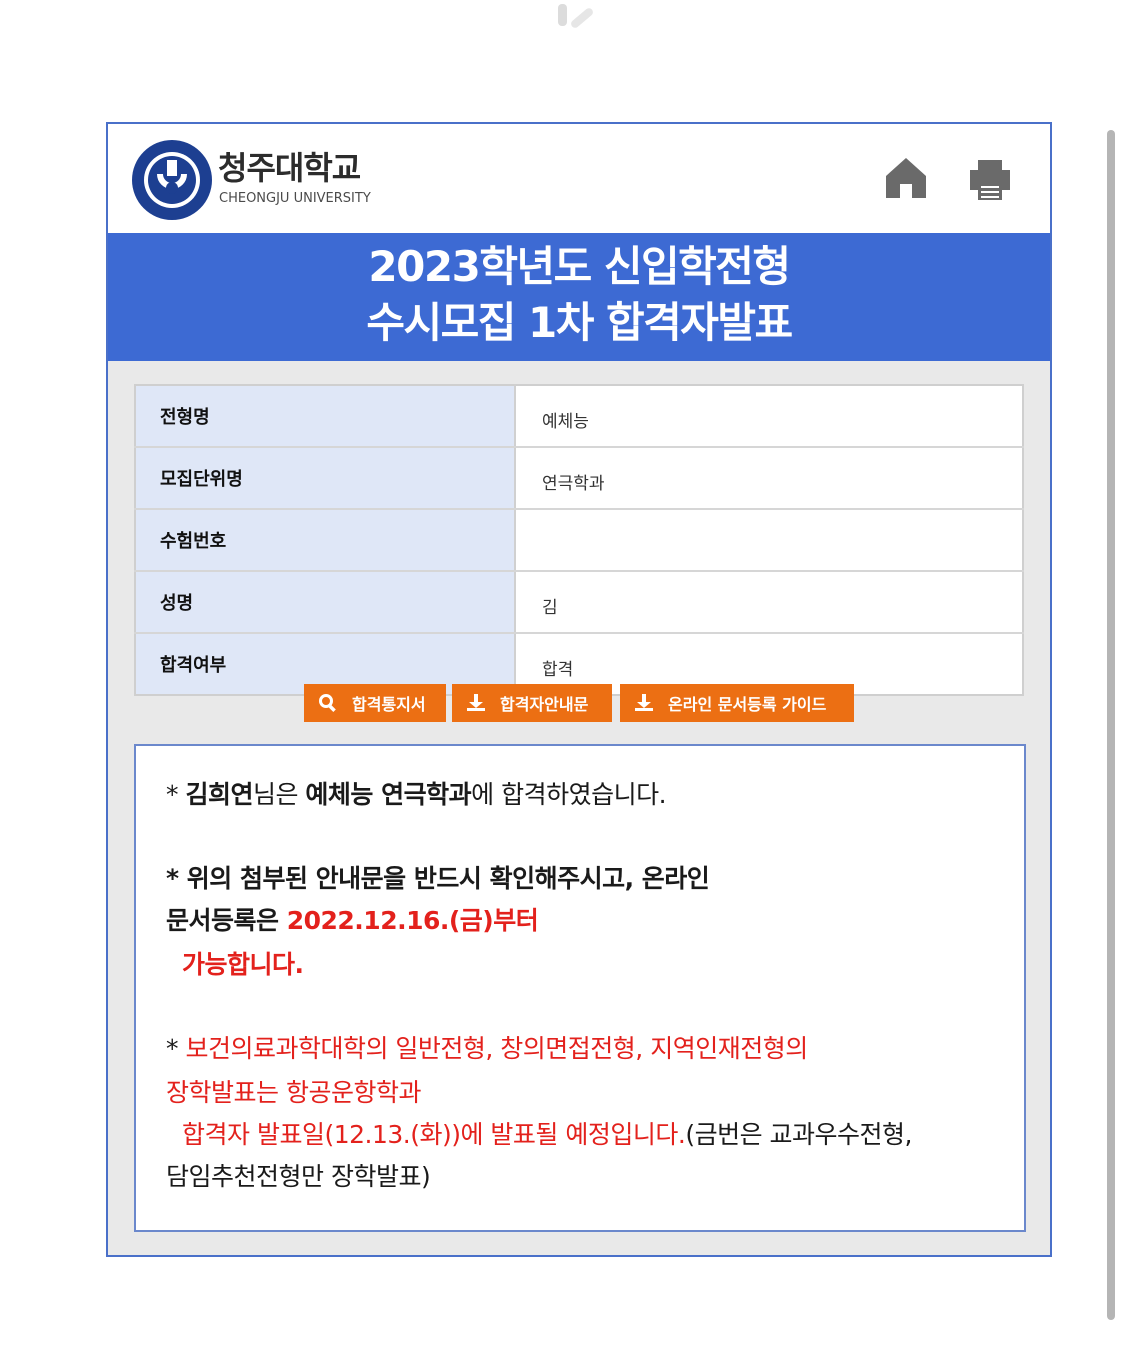 The height and width of the screenshot is (1359, 1125). What do you see at coordinates (579, 266) in the screenshot?
I see `title-line-1: 2023학년도 신입학전형` at bounding box center [579, 266].